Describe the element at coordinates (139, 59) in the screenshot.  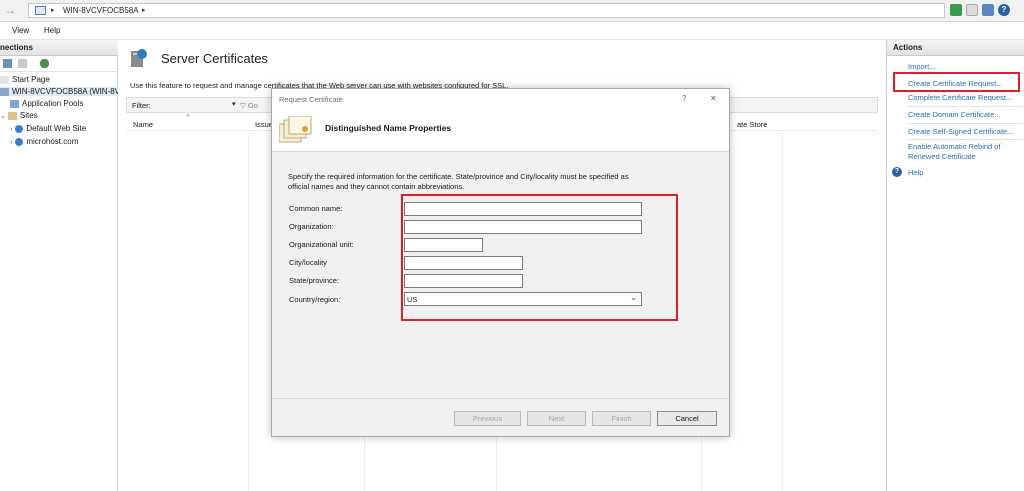
I see `server-certificates-icon` at that location.